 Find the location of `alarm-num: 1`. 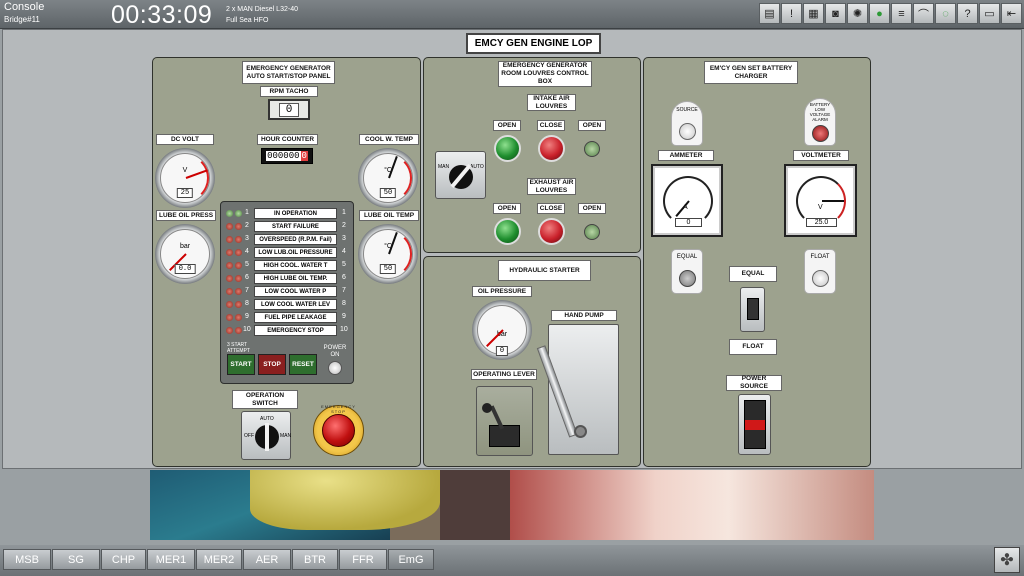

alarm-num: 1 is located at coordinates (247, 212).